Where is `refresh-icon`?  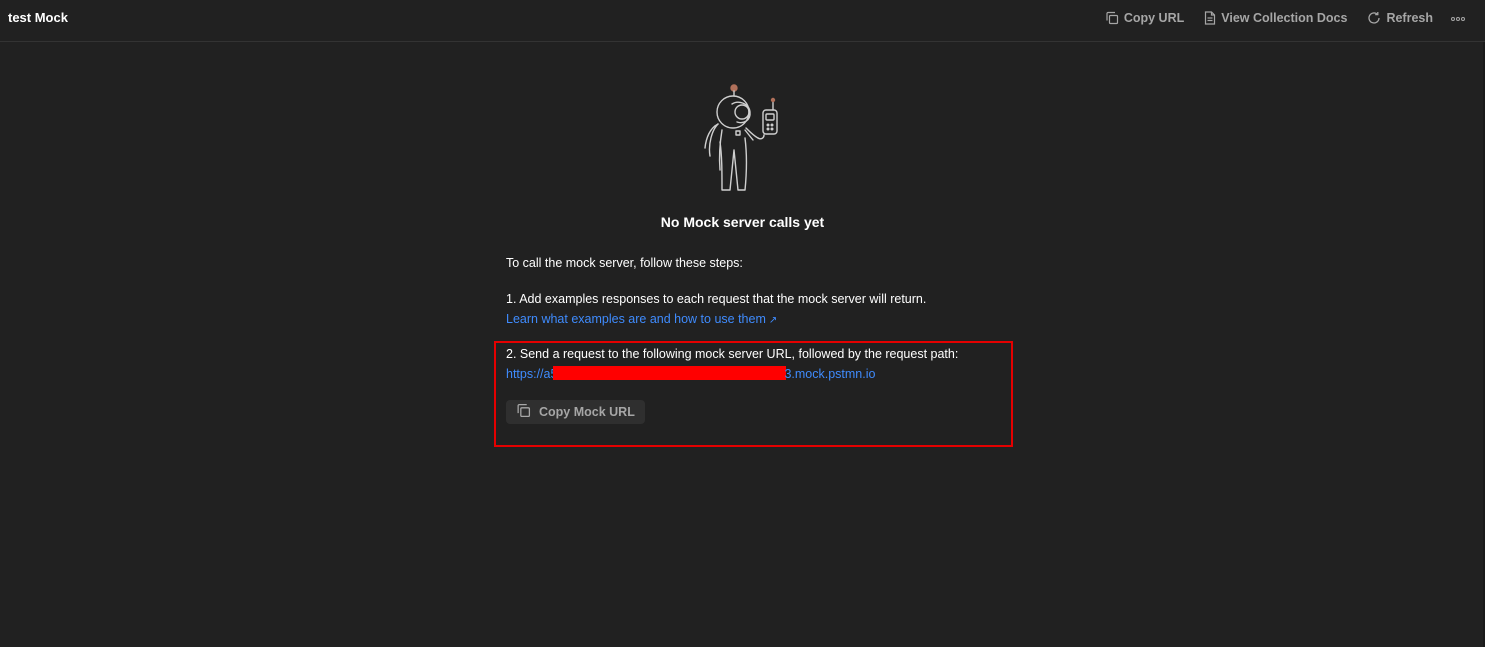
refresh-icon is located at coordinates (1374, 18).